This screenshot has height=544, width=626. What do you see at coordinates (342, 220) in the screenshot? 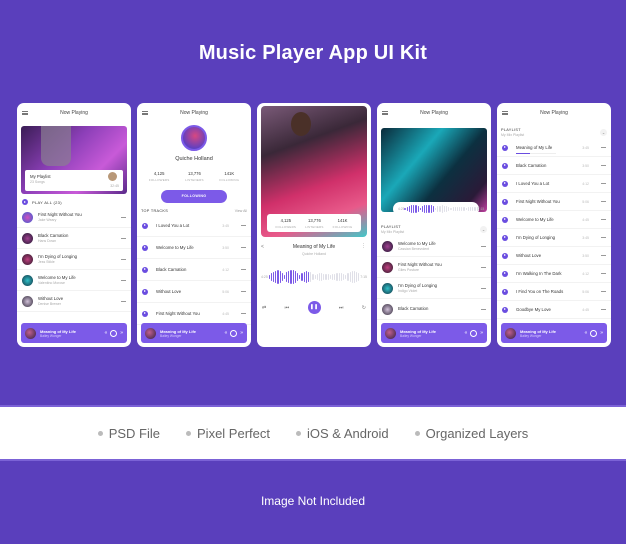
I see `stat-value: 141K` at bounding box center [342, 220].